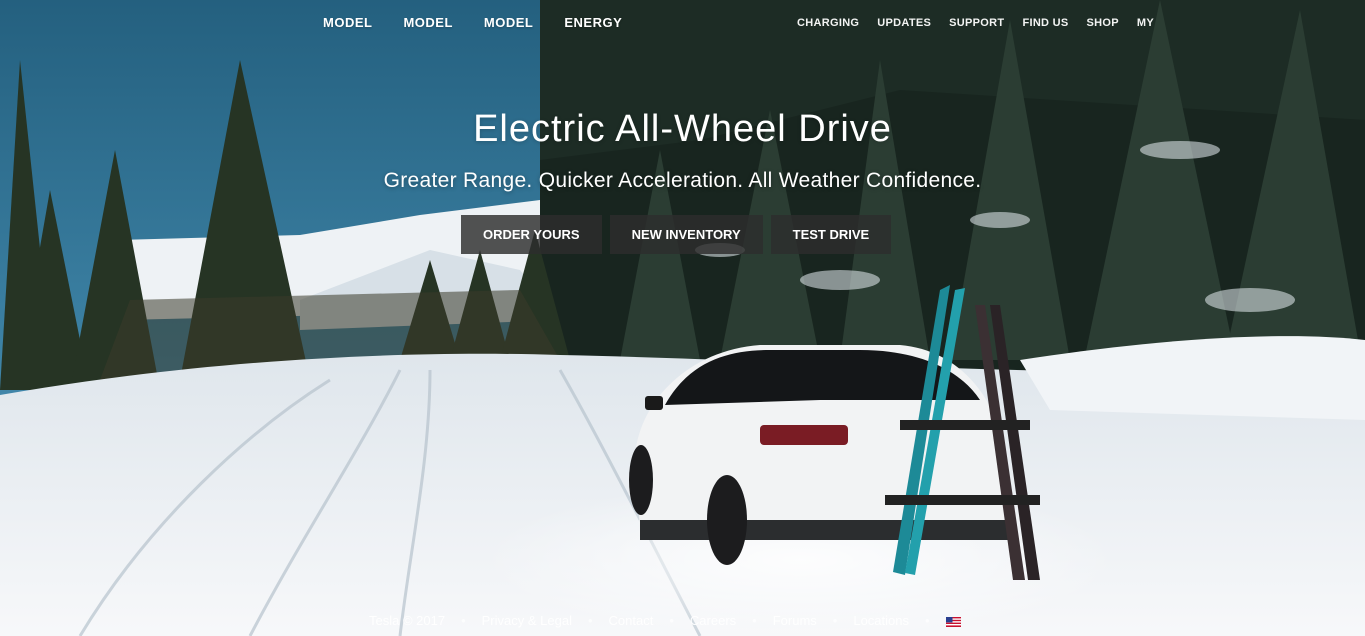 Image resolution: width=1365 pixels, height=636 pixels. Describe the element at coordinates (686, 234) in the screenshot. I see `new-inventory-button: NEW INVENTORY` at that location.